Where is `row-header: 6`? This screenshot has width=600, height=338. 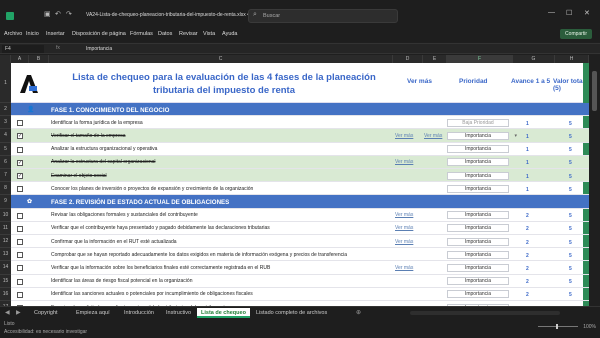 row-header: 6 is located at coordinates (5, 162).